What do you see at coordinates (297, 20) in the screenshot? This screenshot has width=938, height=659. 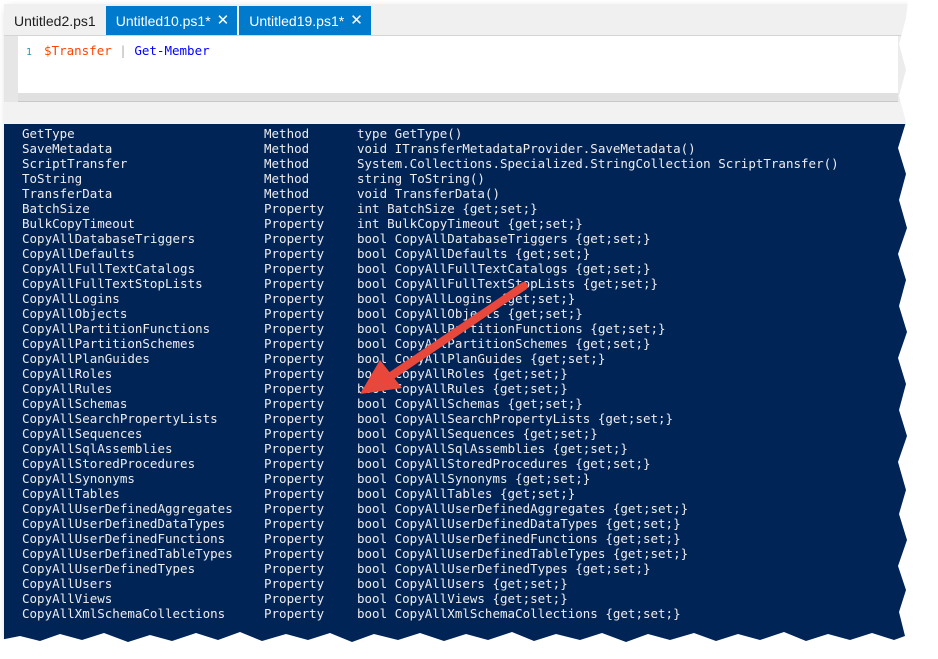 I see `tab-label: Untitled19.ps1*` at bounding box center [297, 20].